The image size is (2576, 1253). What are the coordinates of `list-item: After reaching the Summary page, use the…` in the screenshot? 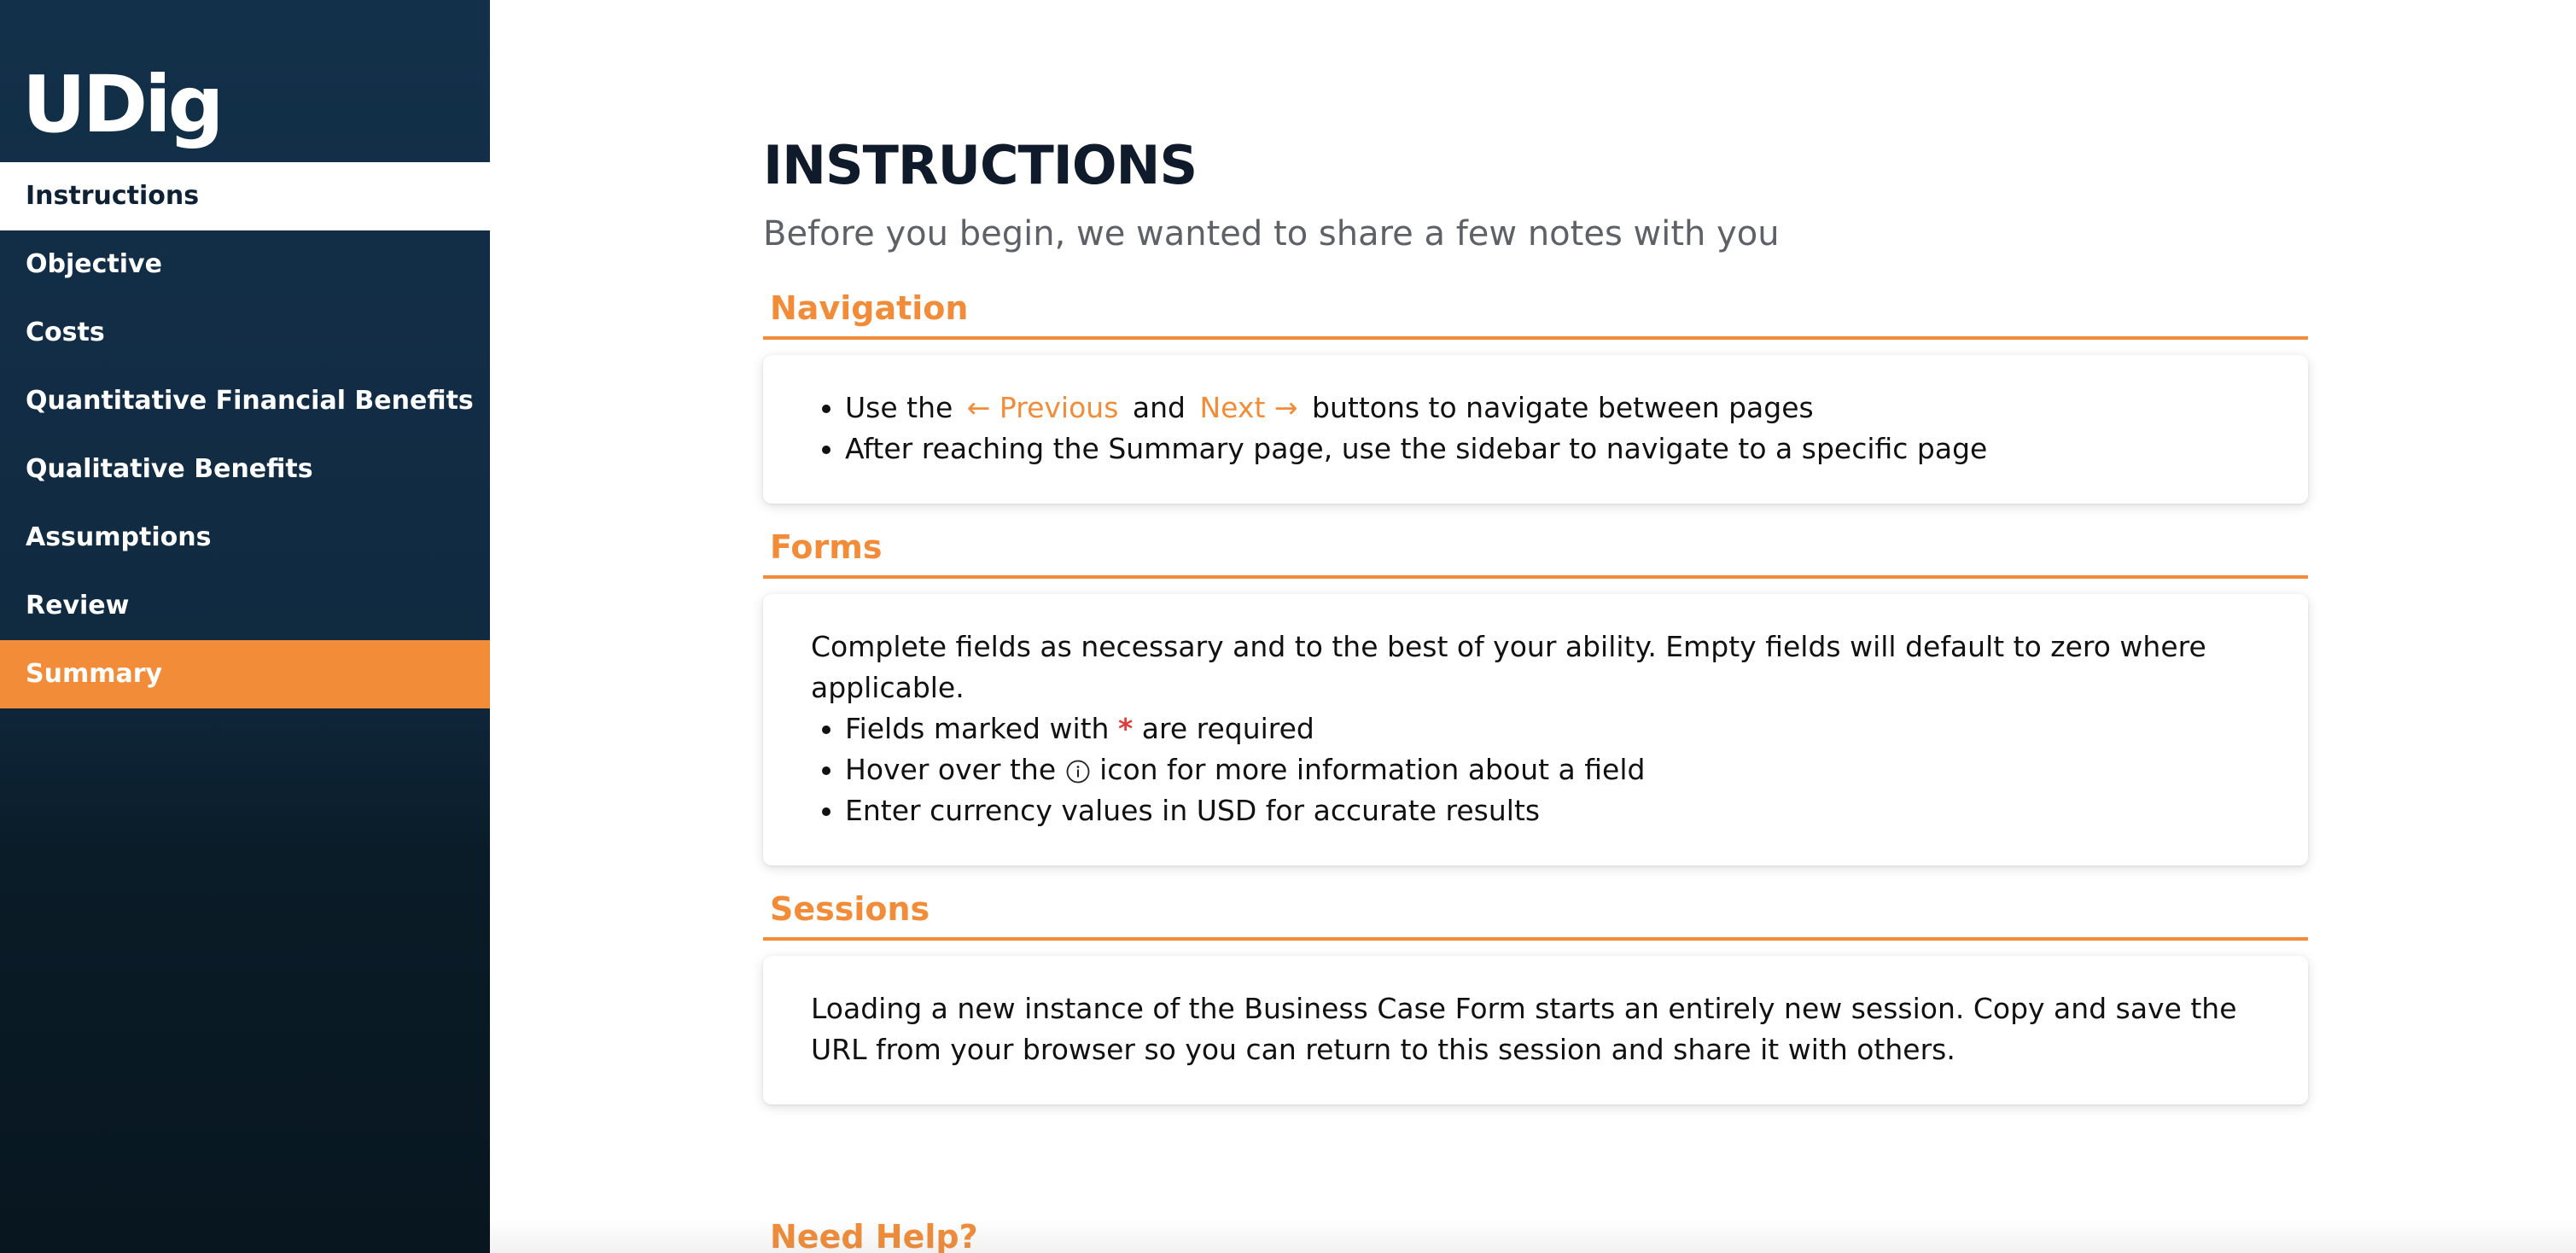 It's located at (1552, 448).